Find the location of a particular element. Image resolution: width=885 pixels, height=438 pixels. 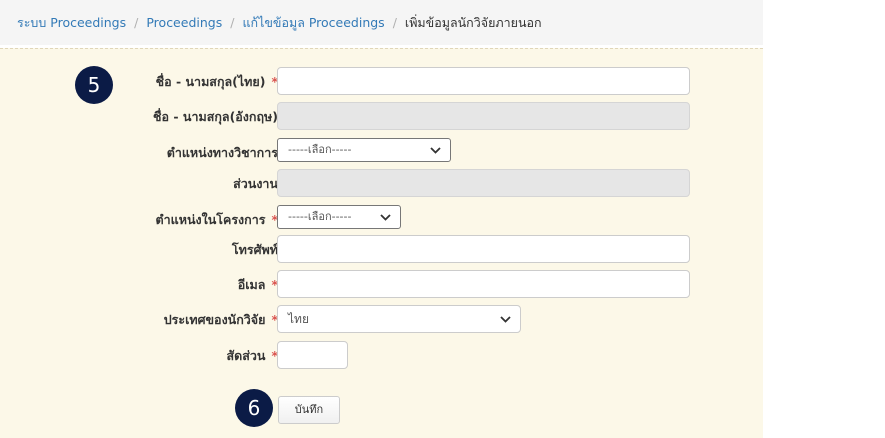

country-label: ประเทศของนักวิจัย * is located at coordinates (220, 319).